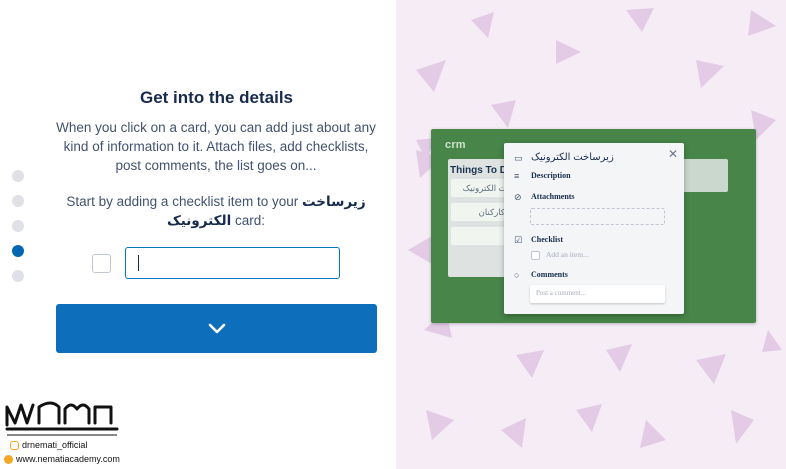 The width and height of the screenshot is (786, 469). What do you see at coordinates (101, 263) in the screenshot?
I see `checklist-item-checkbox` at bounding box center [101, 263].